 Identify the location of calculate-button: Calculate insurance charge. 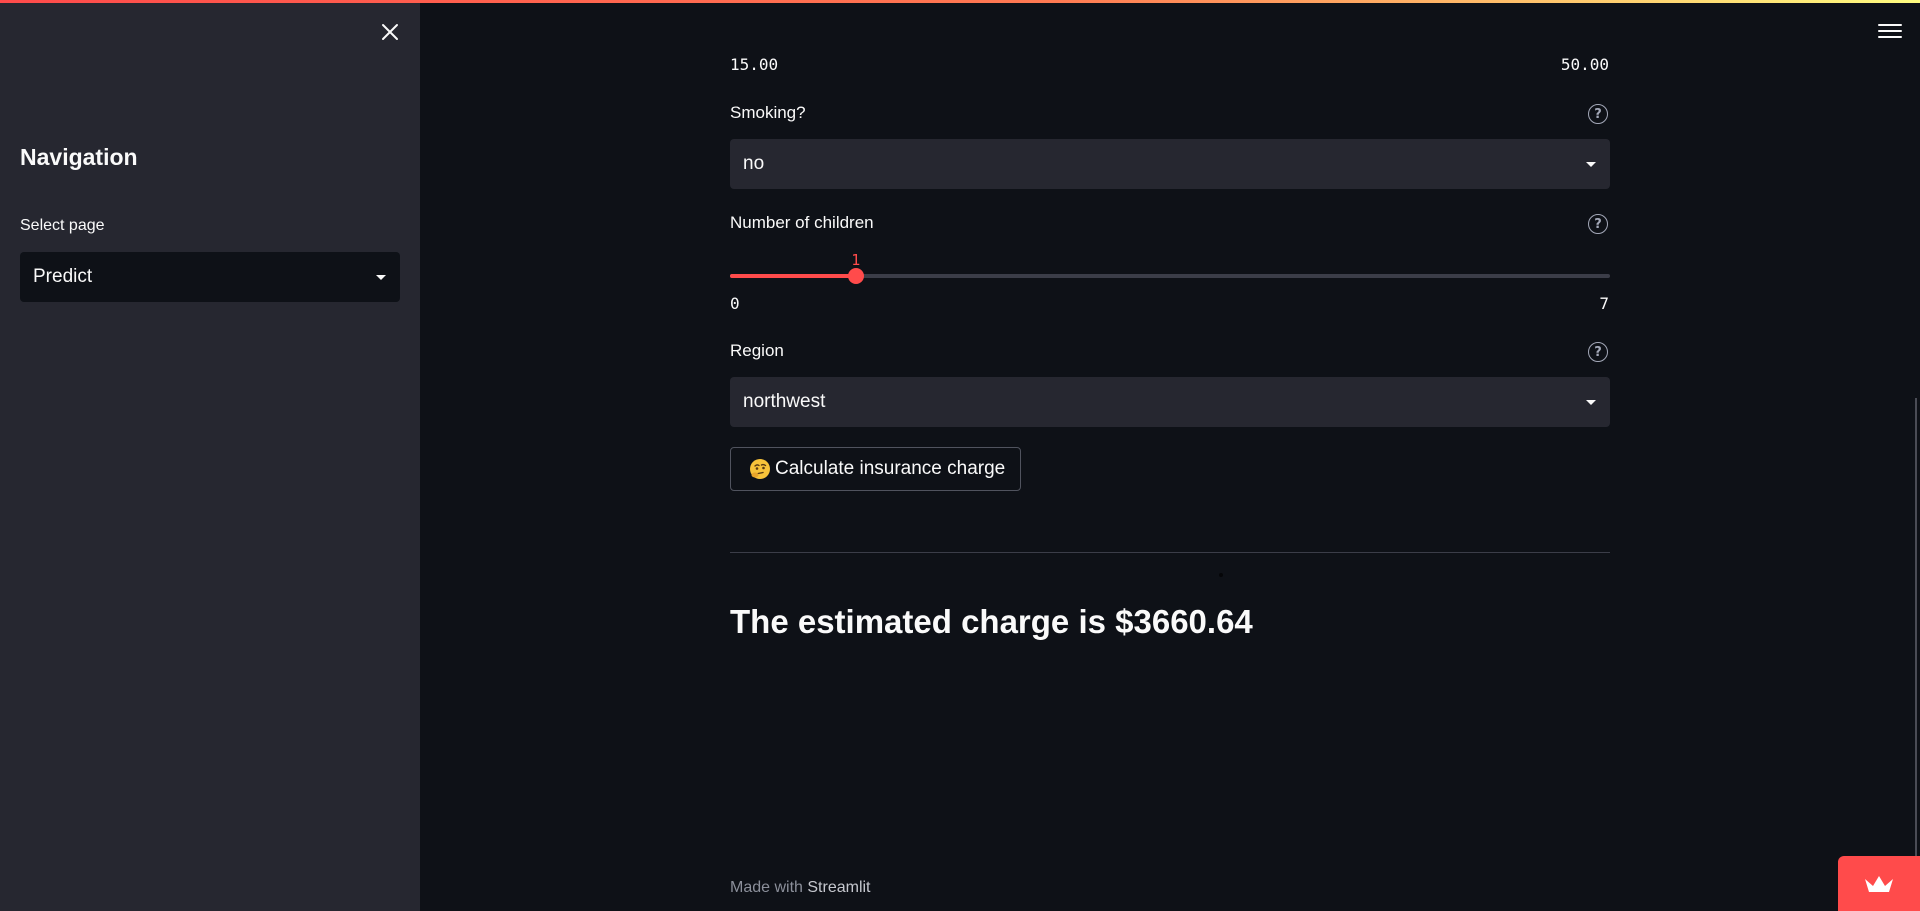
(876, 469).